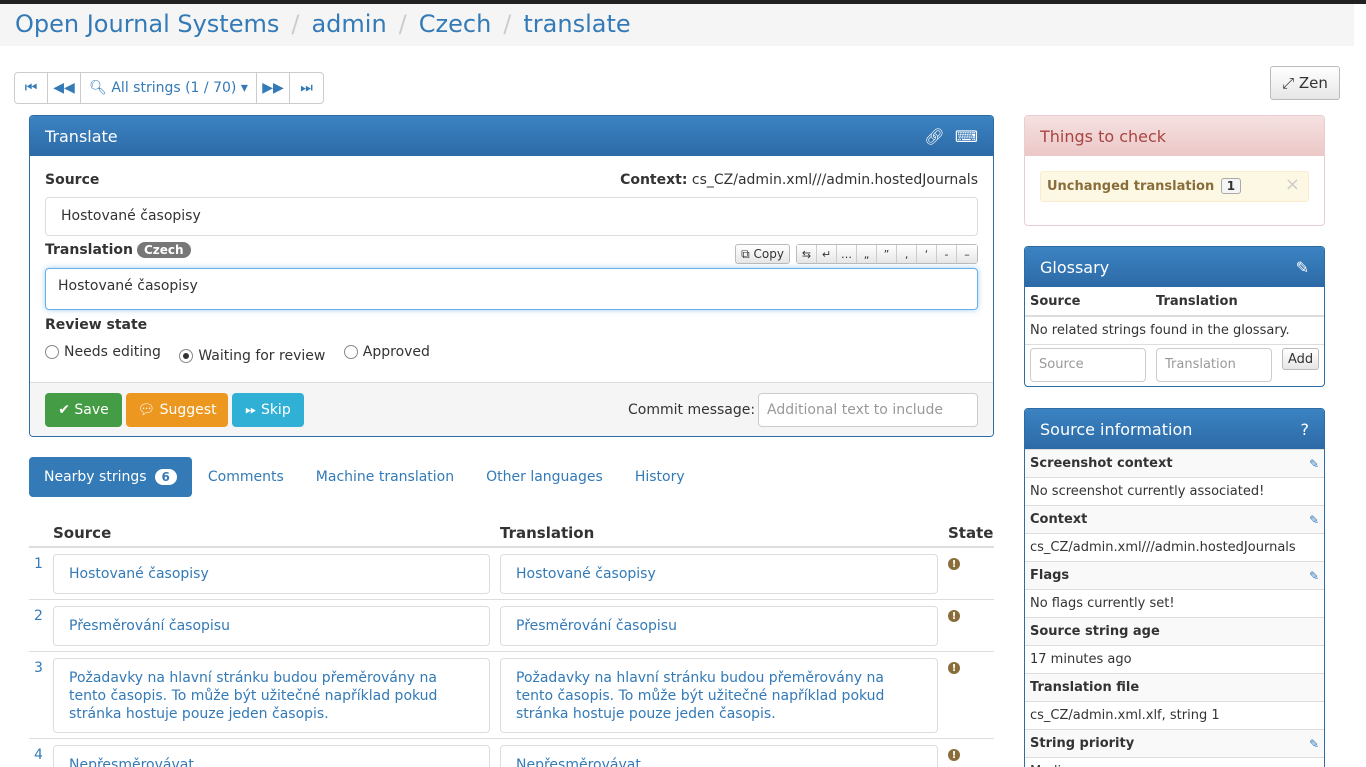 This screenshot has height=767, width=1366. What do you see at coordinates (1116, 429) in the screenshot?
I see `source-info-title: Source information` at bounding box center [1116, 429].